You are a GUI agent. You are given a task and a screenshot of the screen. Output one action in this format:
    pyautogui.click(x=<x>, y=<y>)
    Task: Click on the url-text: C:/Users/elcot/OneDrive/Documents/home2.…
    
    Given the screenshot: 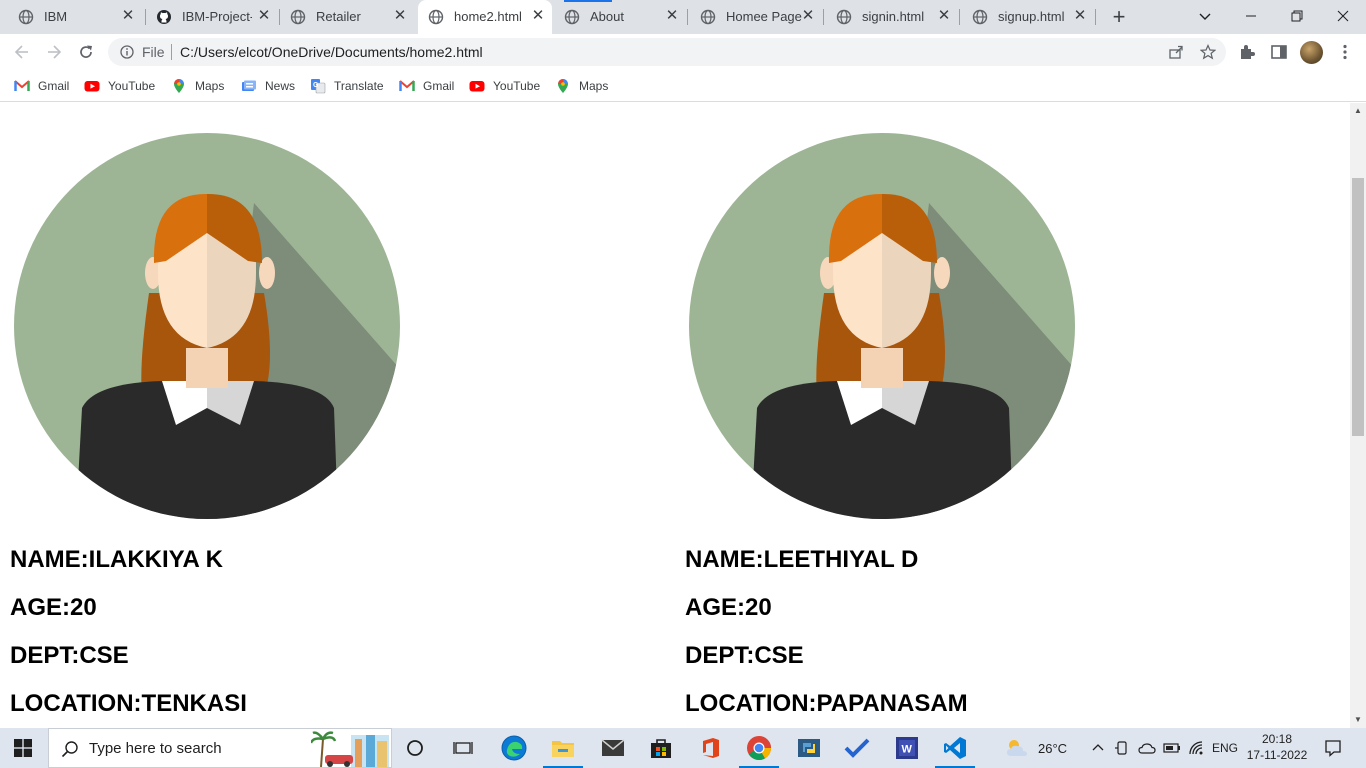 What is the action you would take?
    pyautogui.click(x=331, y=52)
    